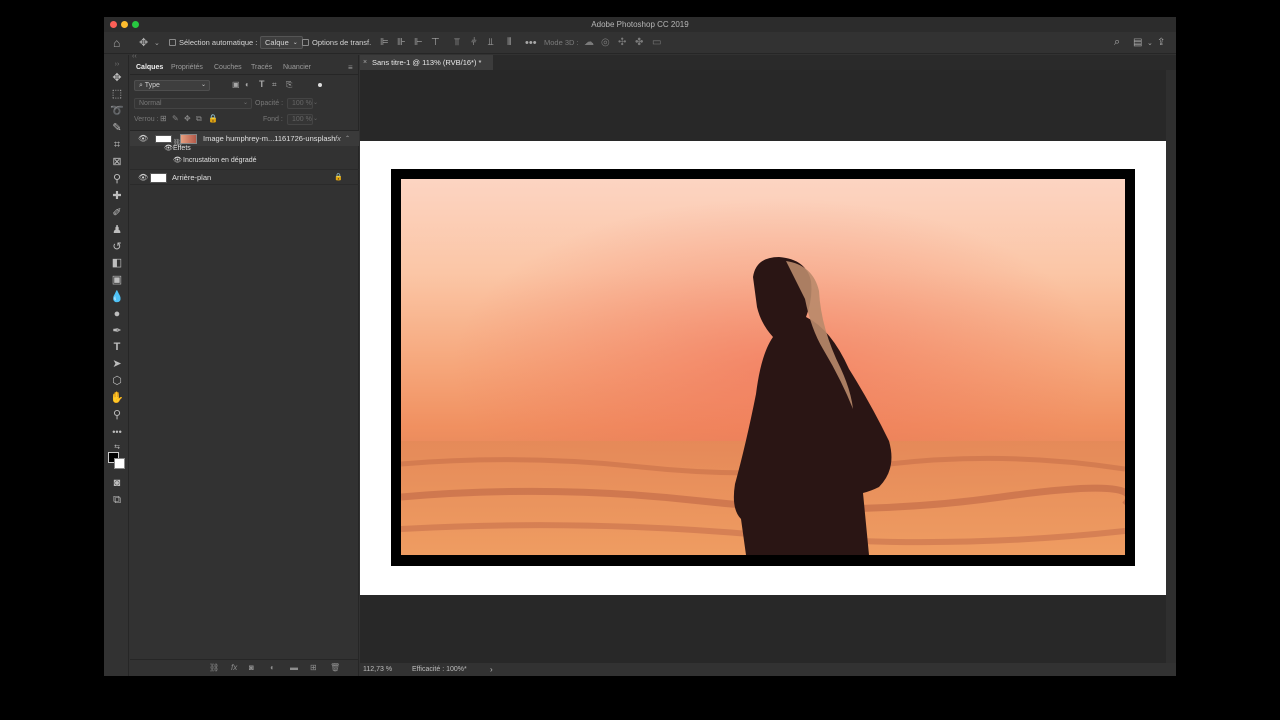 The width and height of the screenshot is (1280, 720). Describe the element at coordinates (117, 94) in the screenshot. I see `marquee-tool-icon: ⬚` at that location.